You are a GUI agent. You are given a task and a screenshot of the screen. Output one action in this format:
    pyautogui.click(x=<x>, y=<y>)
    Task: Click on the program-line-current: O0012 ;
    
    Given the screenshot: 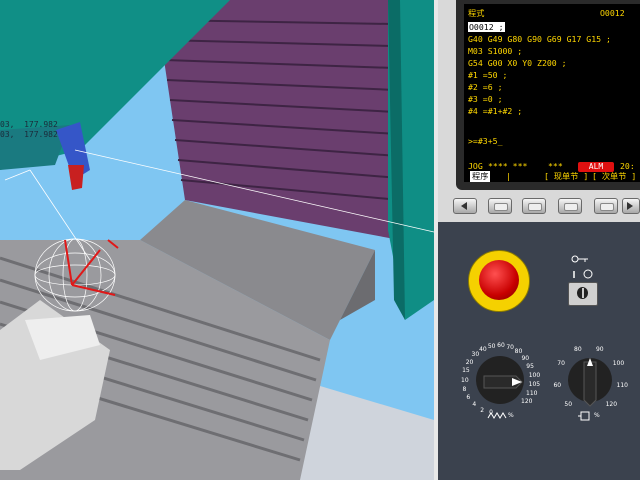 What is the action you would take?
    pyautogui.click(x=486, y=27)
    